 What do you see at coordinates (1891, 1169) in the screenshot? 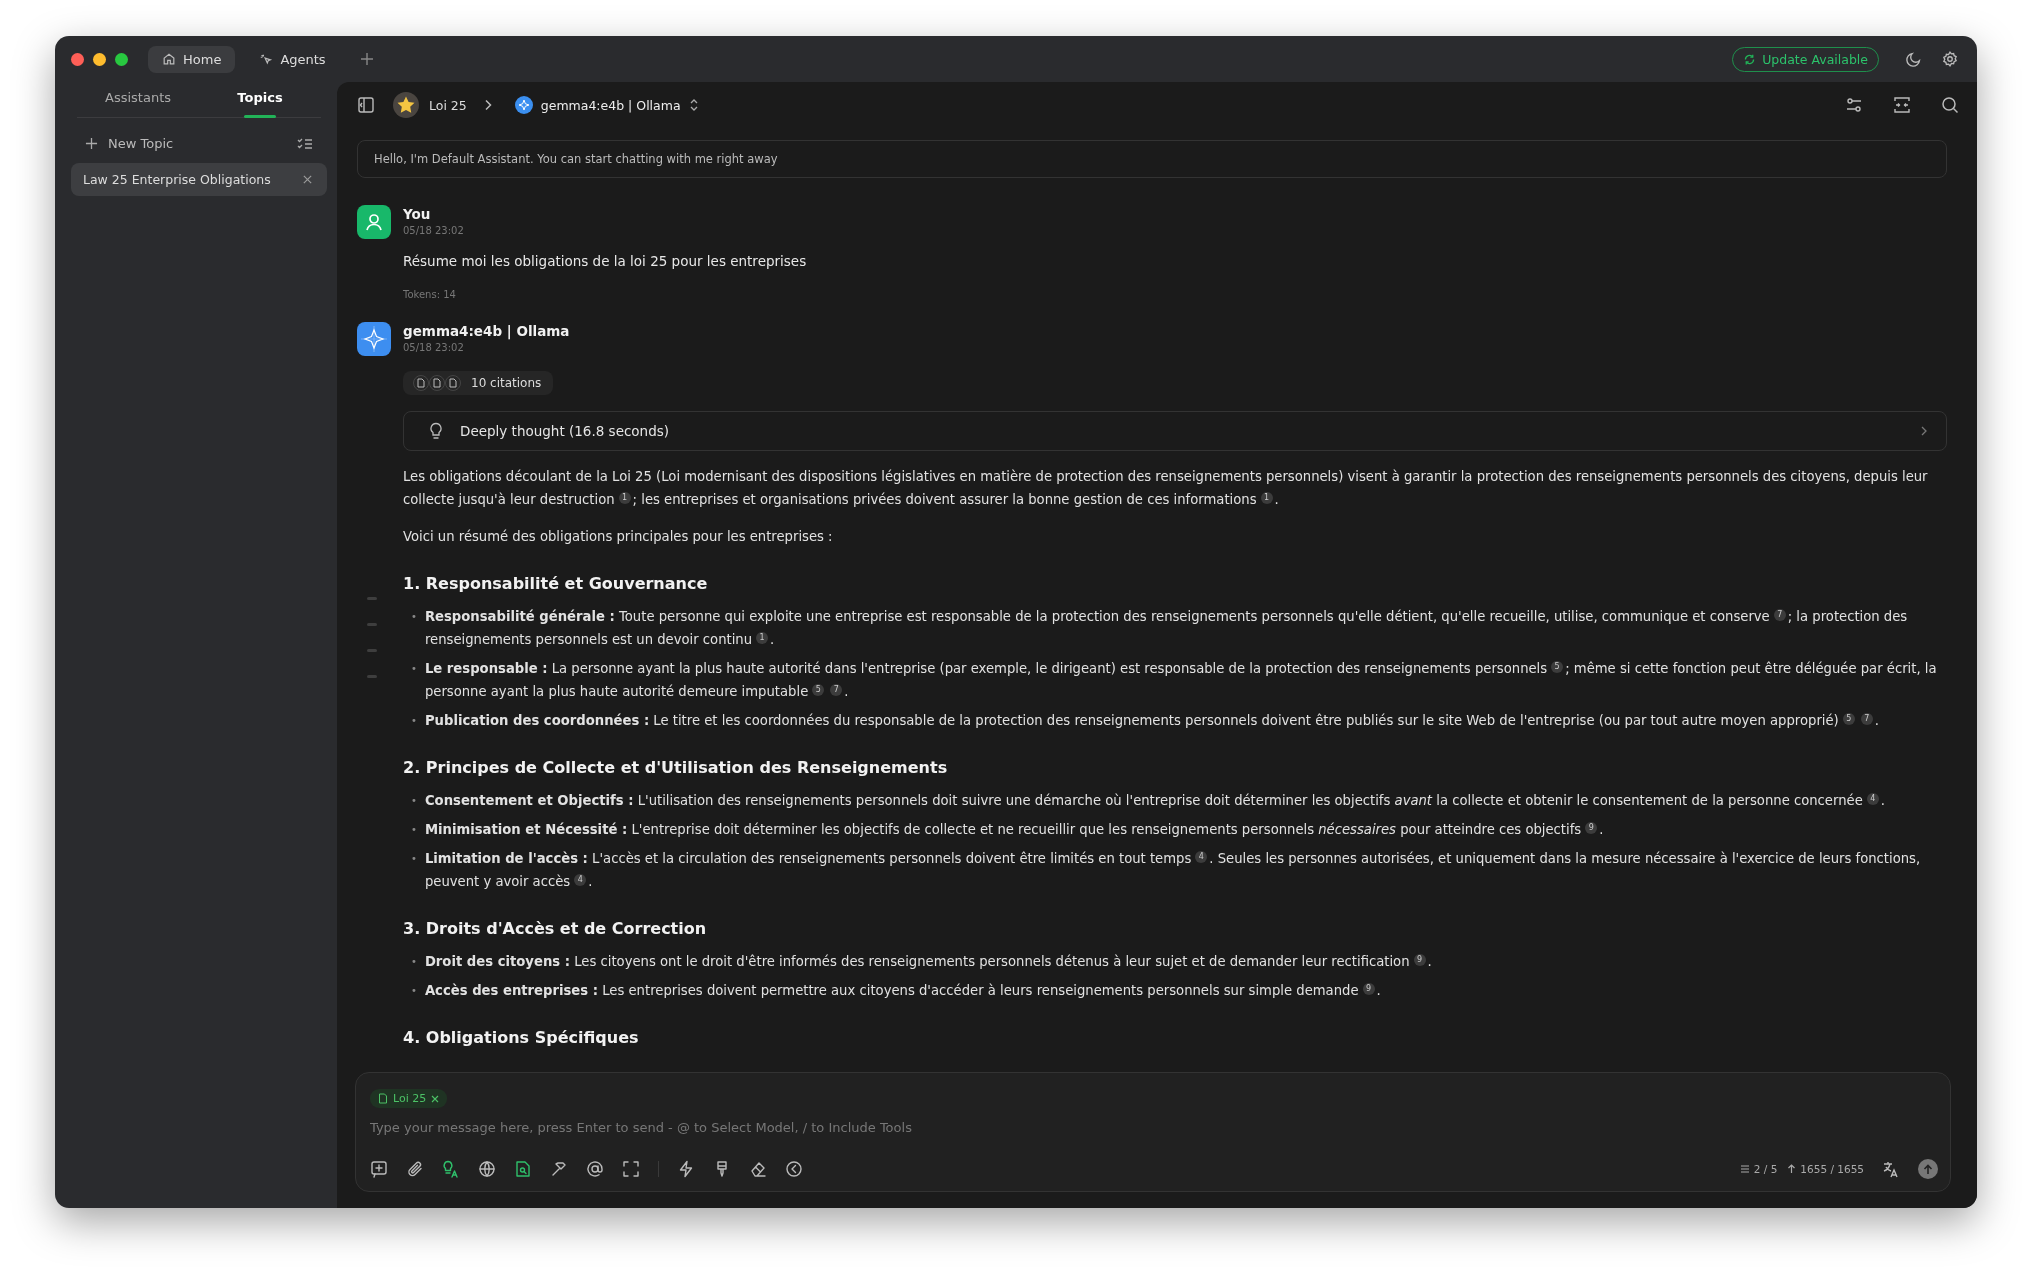
I see `translate-icon` at bounding box center [1891, 1169].